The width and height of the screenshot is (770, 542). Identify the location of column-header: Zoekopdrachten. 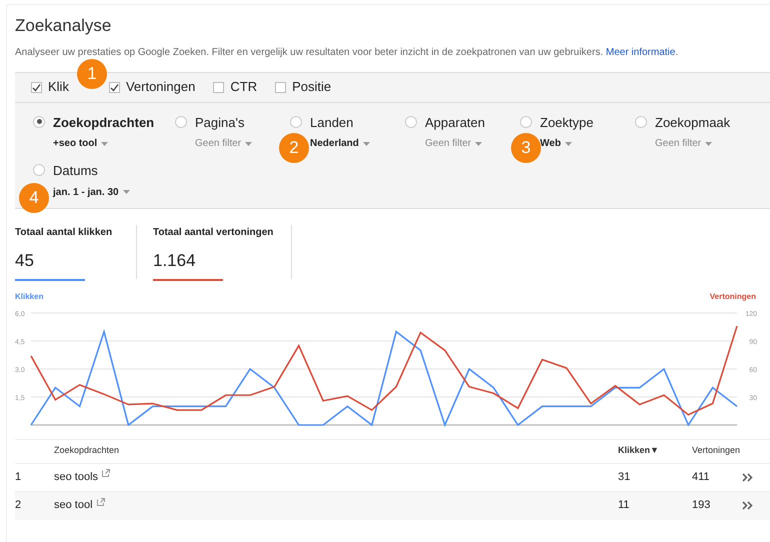
(336, 451).